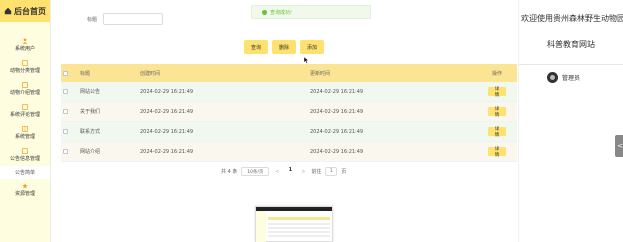 The image size is (623, 242). What do you see at coordinates (222, 73) in the screenshot?
I see `header-created: 创建时间` at bounding box center [222, 73].